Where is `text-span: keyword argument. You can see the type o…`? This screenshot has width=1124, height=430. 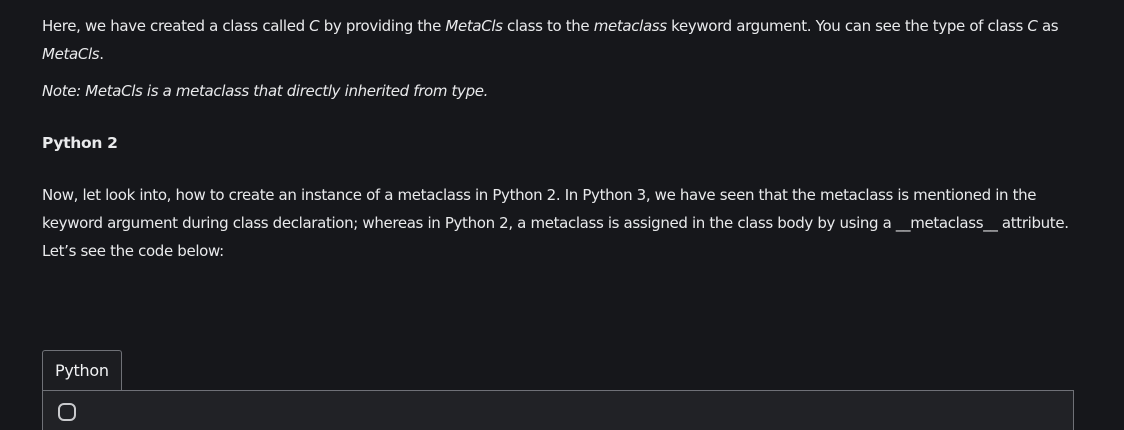 text-span: keyword argument. You can see the type o… is located at coordinates (847, 26).